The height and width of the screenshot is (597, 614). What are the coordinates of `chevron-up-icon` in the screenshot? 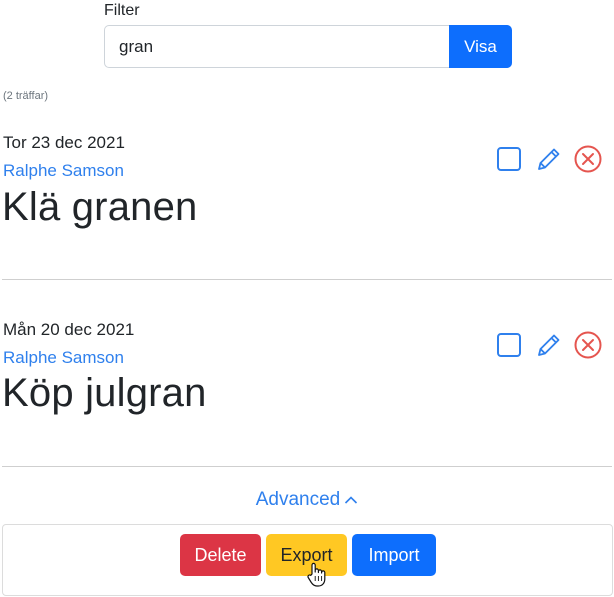 It's located at (351, 500).